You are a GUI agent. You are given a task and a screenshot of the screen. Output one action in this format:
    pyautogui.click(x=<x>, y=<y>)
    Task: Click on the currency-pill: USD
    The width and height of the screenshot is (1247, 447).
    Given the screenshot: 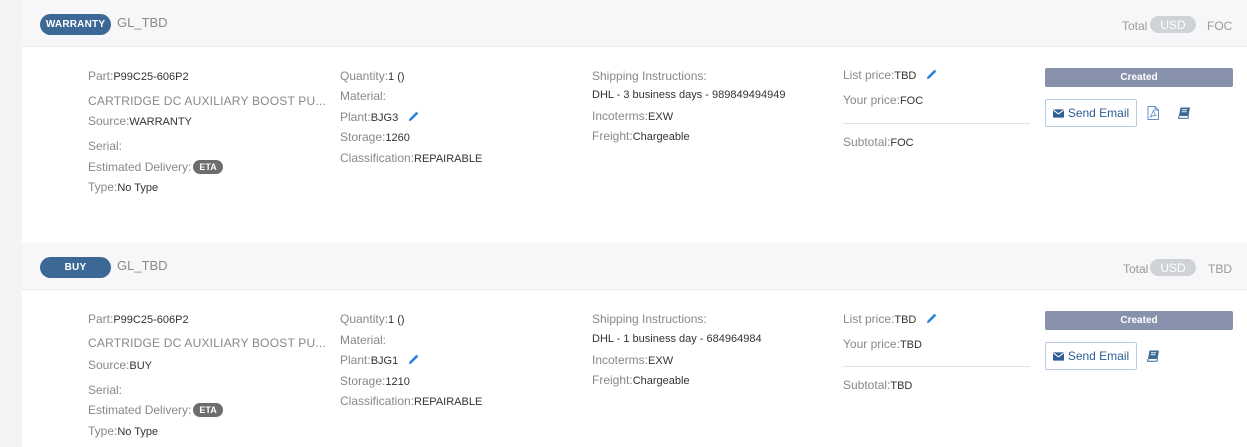 What is the action you would take?
    pyautogui.click(x=1173, y=24)
    